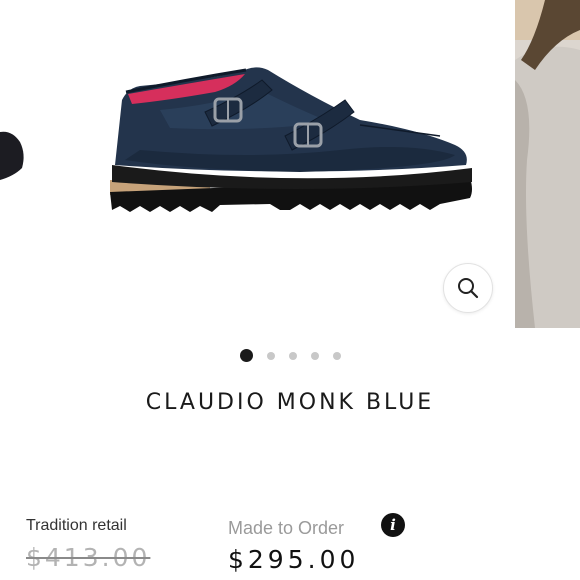 The image size is (580, 580). What do you see at coordinates (547, 164) in the screenshot?
I see `next-image` at bounding box center [547, 164].